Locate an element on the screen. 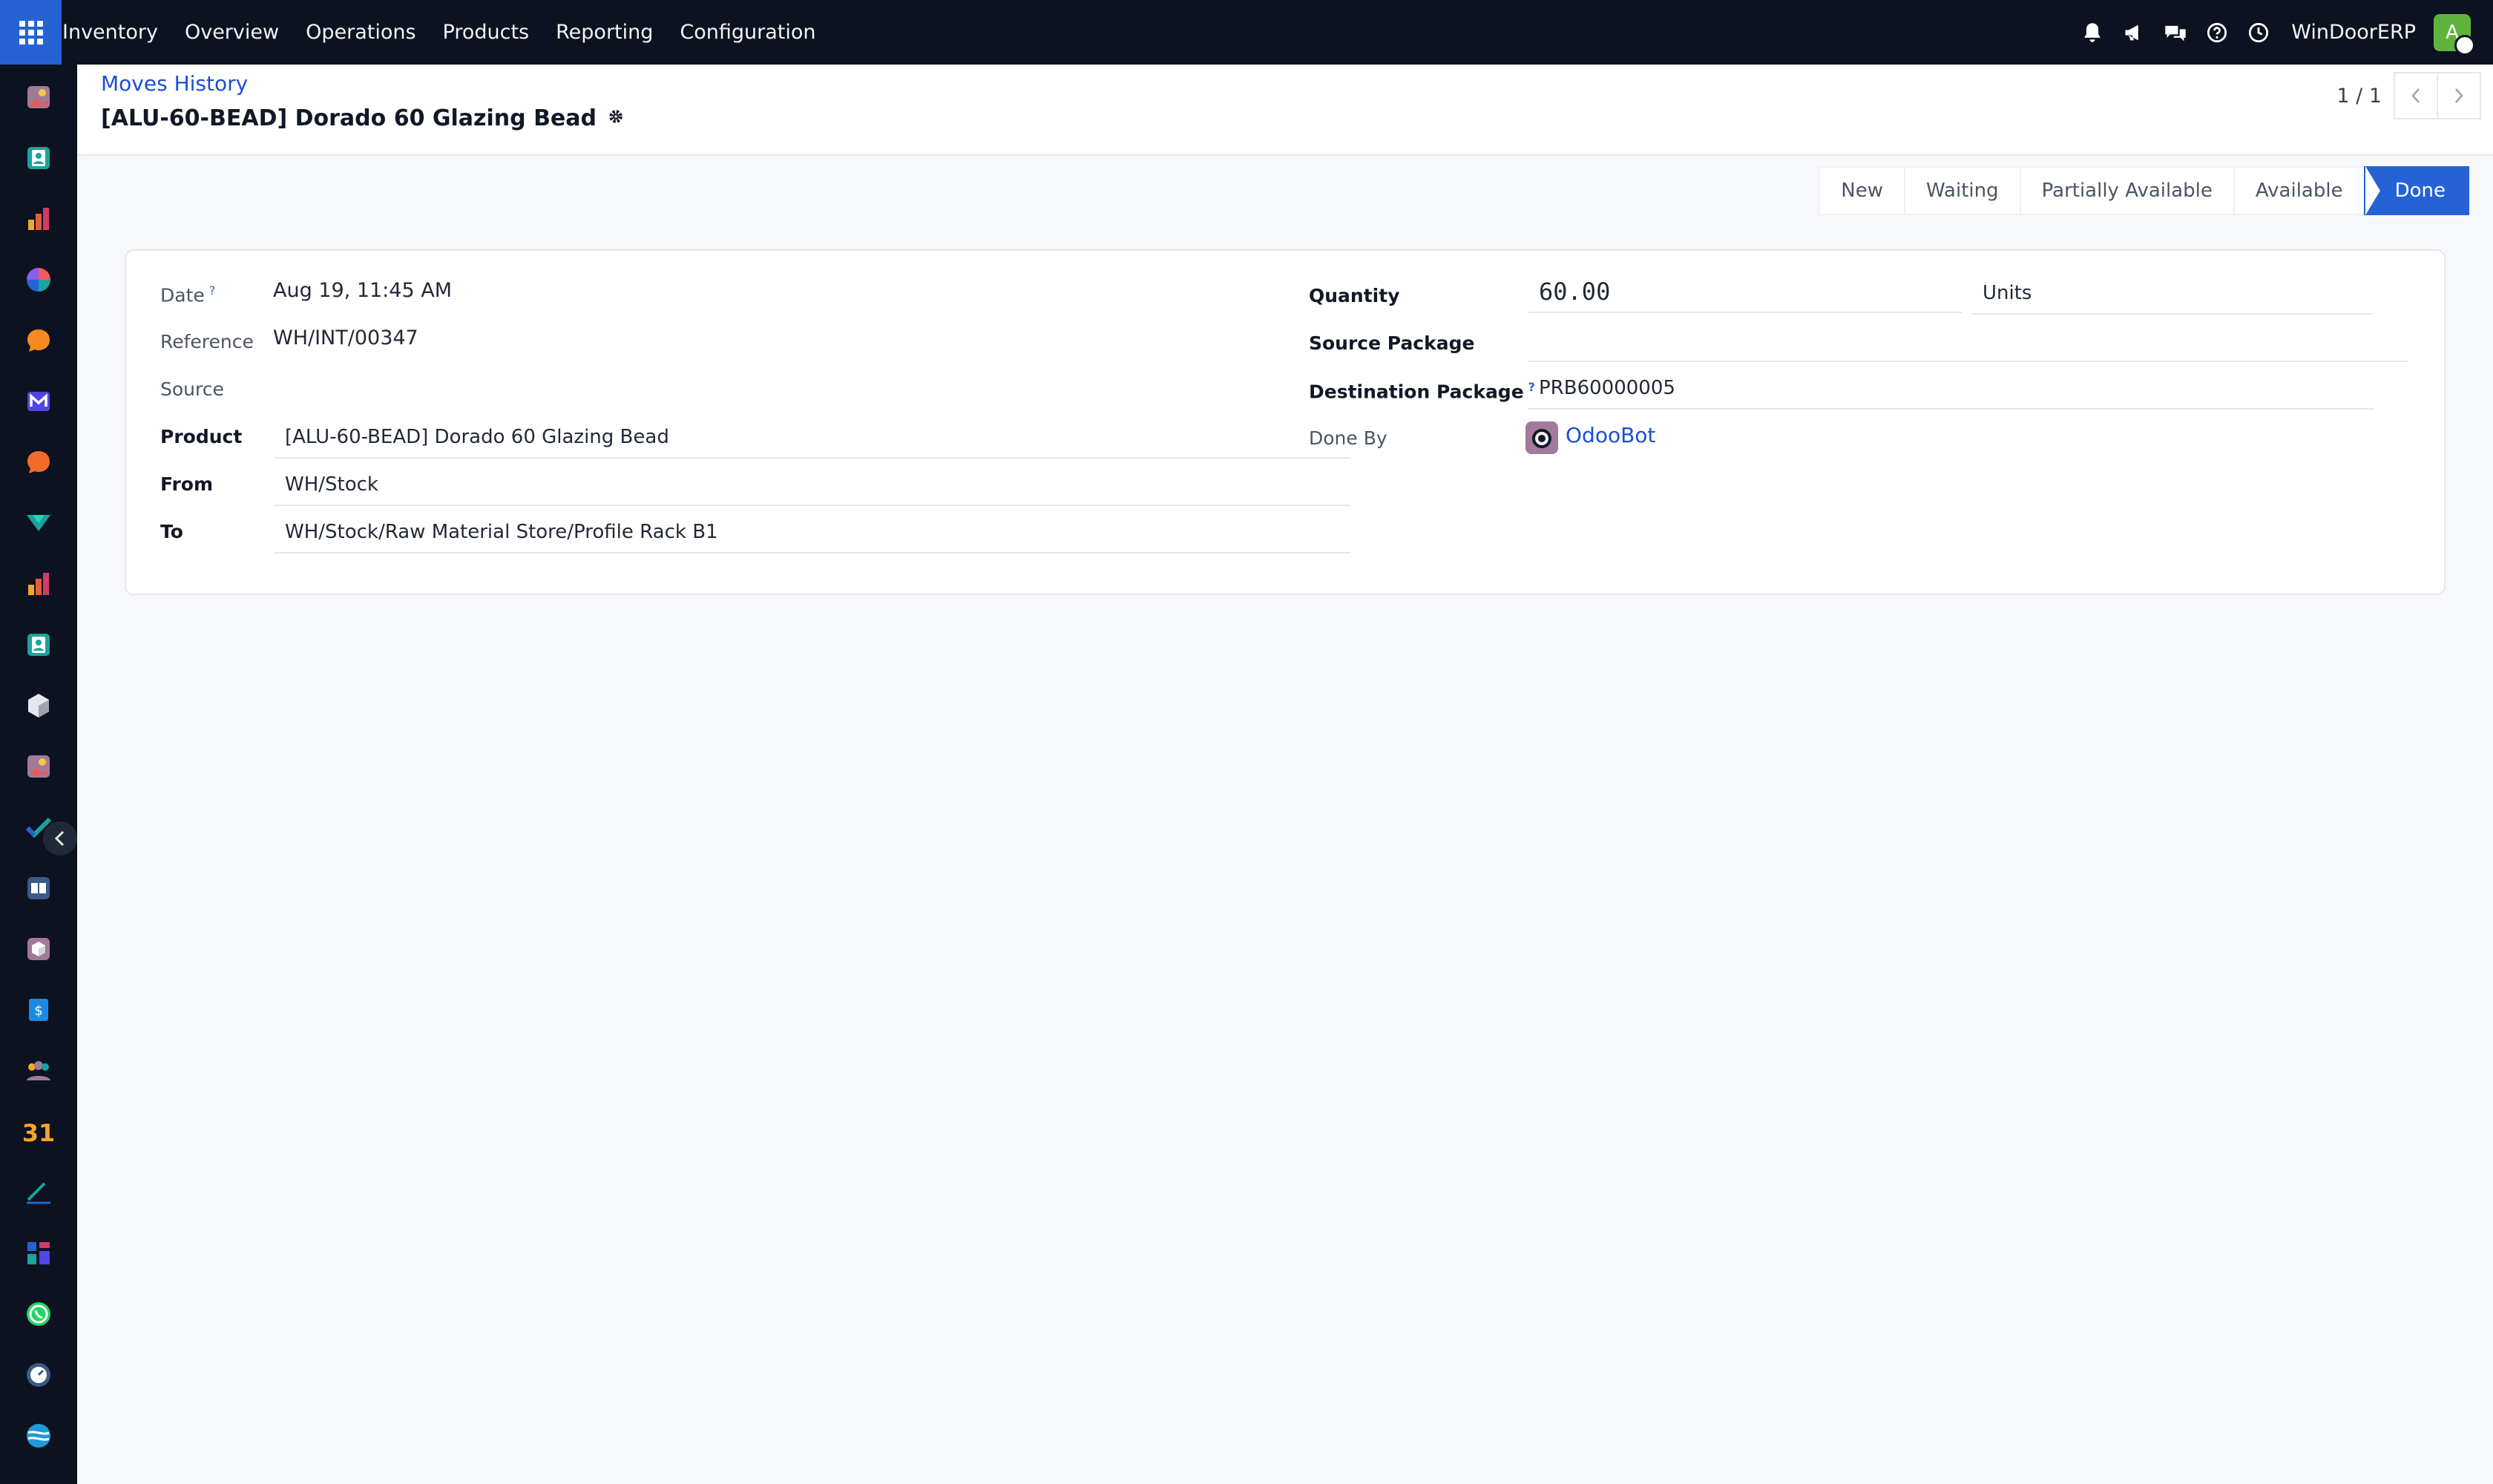  pager-previous-button is located at coordinates (2416, 95).